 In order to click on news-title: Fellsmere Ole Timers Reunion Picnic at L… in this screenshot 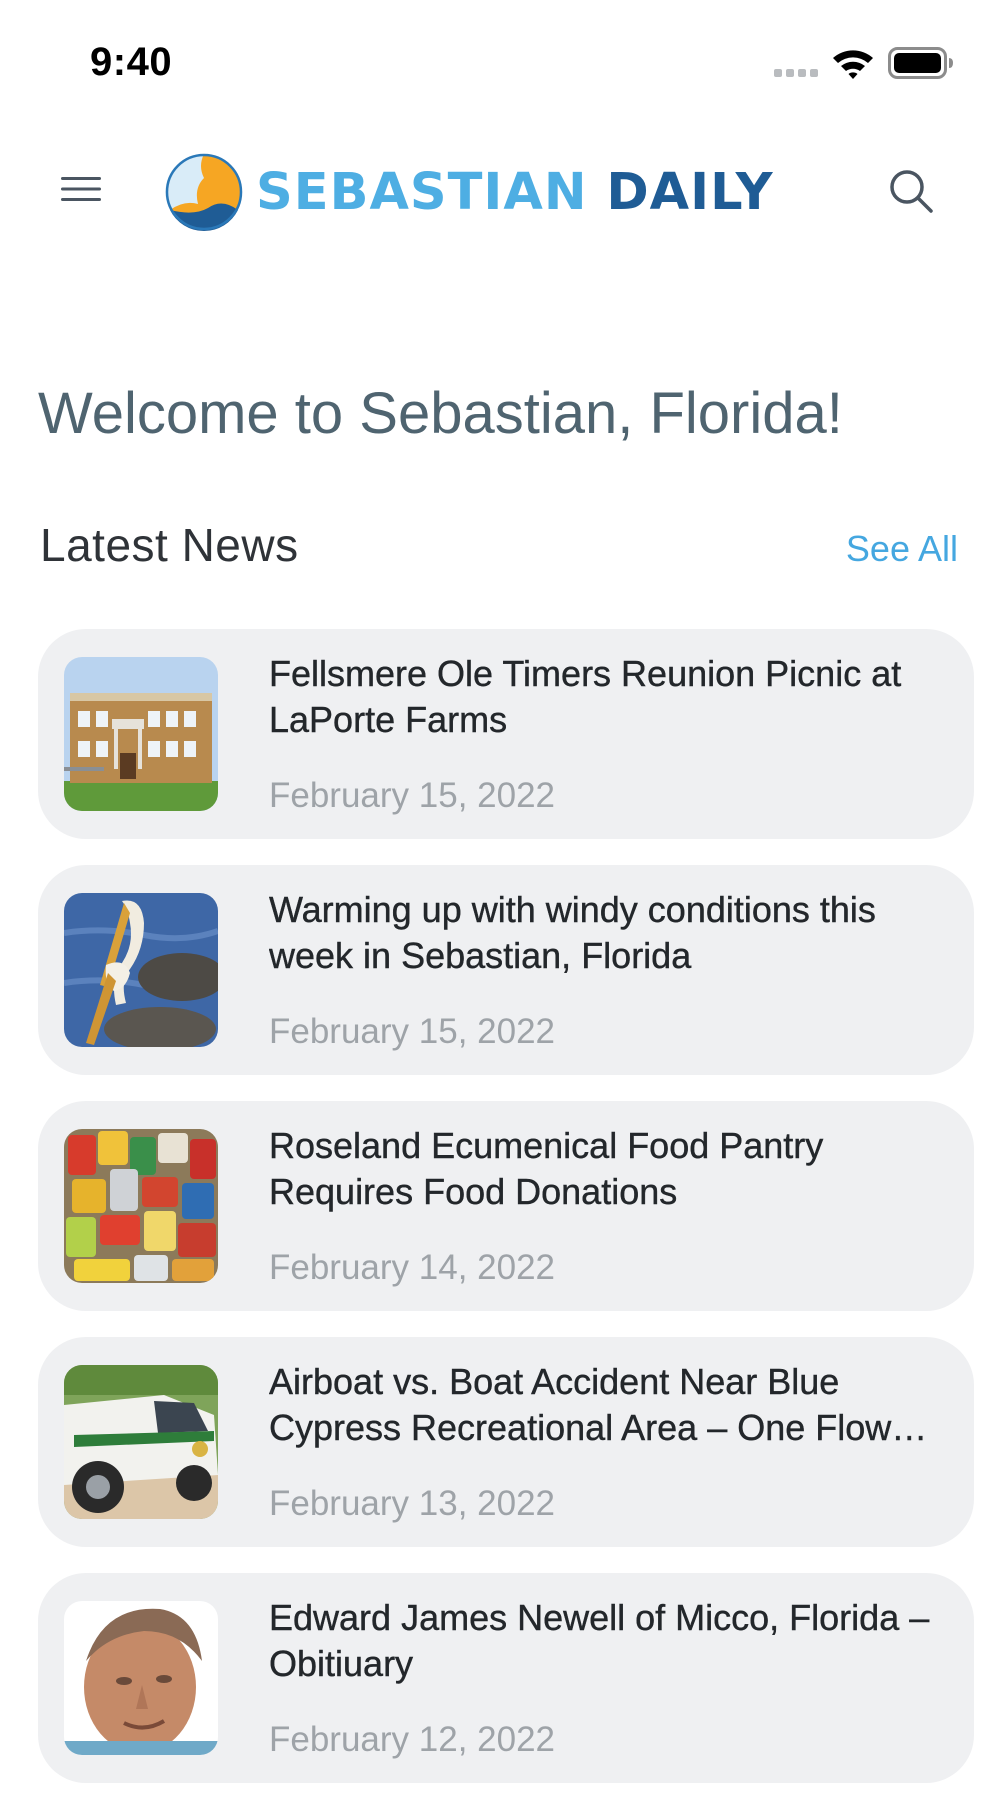, I will do `click(585, 696)`.